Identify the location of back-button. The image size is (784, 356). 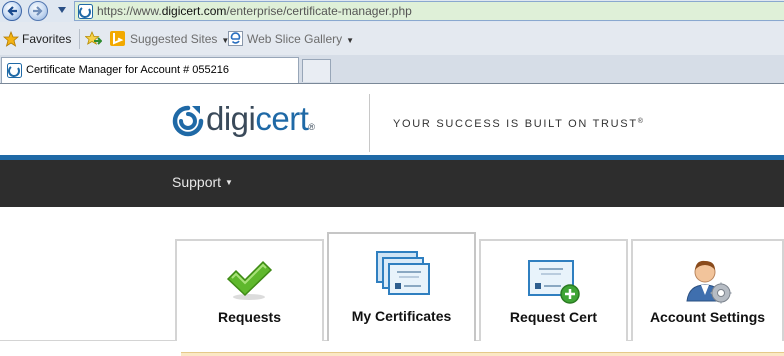
(12, 11).